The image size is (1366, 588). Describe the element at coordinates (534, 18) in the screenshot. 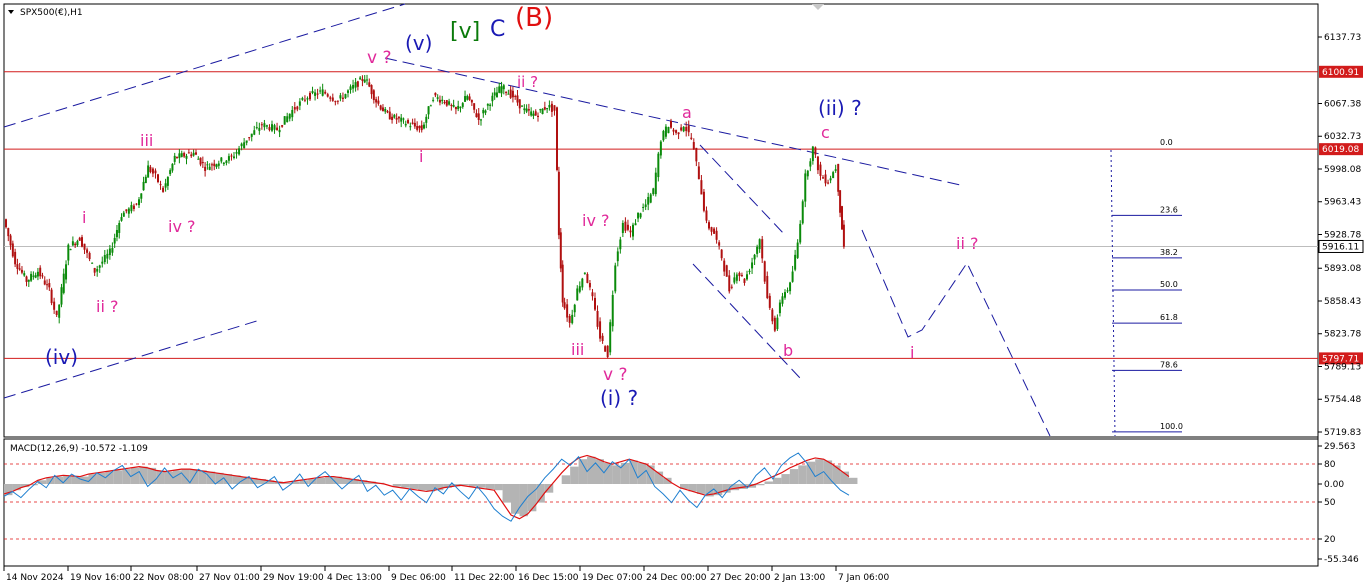

I see `wave-label: (B)` at that location.